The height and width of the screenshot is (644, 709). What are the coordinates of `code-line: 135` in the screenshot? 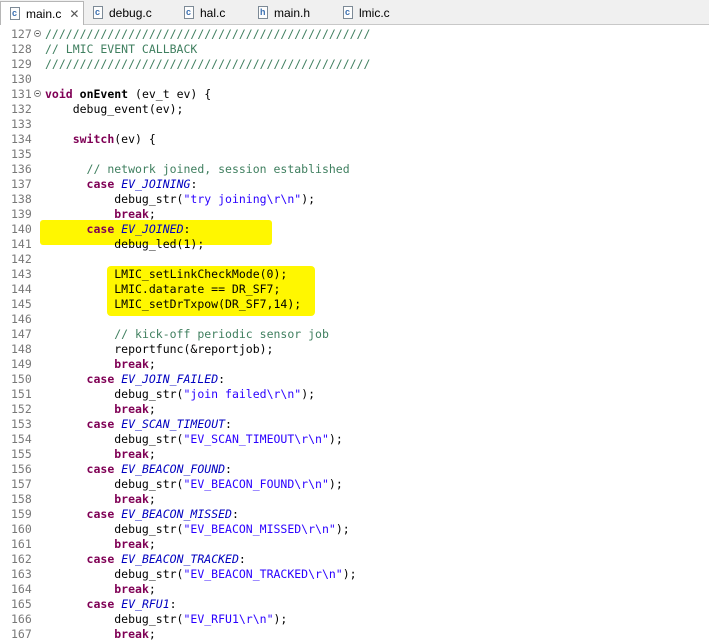 It's located at (354, 154).